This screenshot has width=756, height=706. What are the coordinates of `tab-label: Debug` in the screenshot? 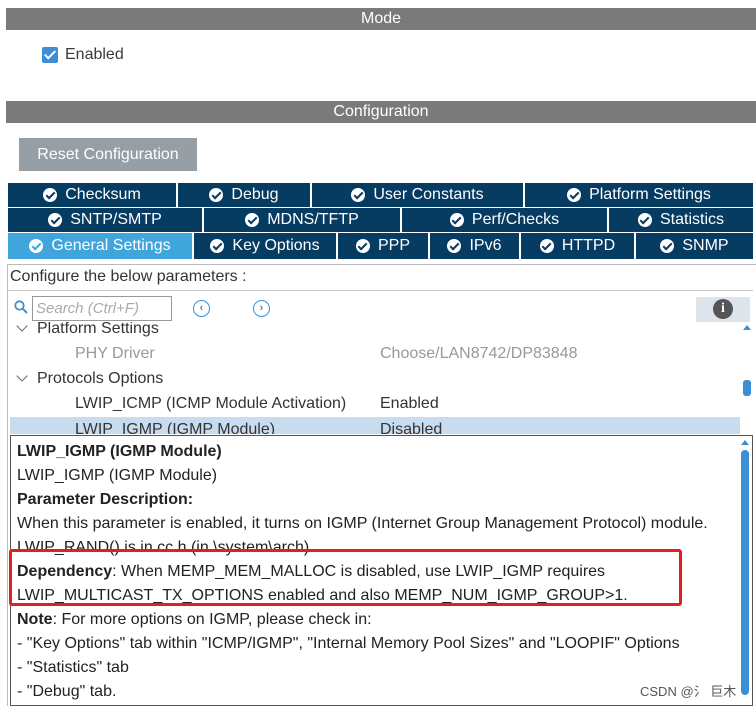 It's located at (255, 194).